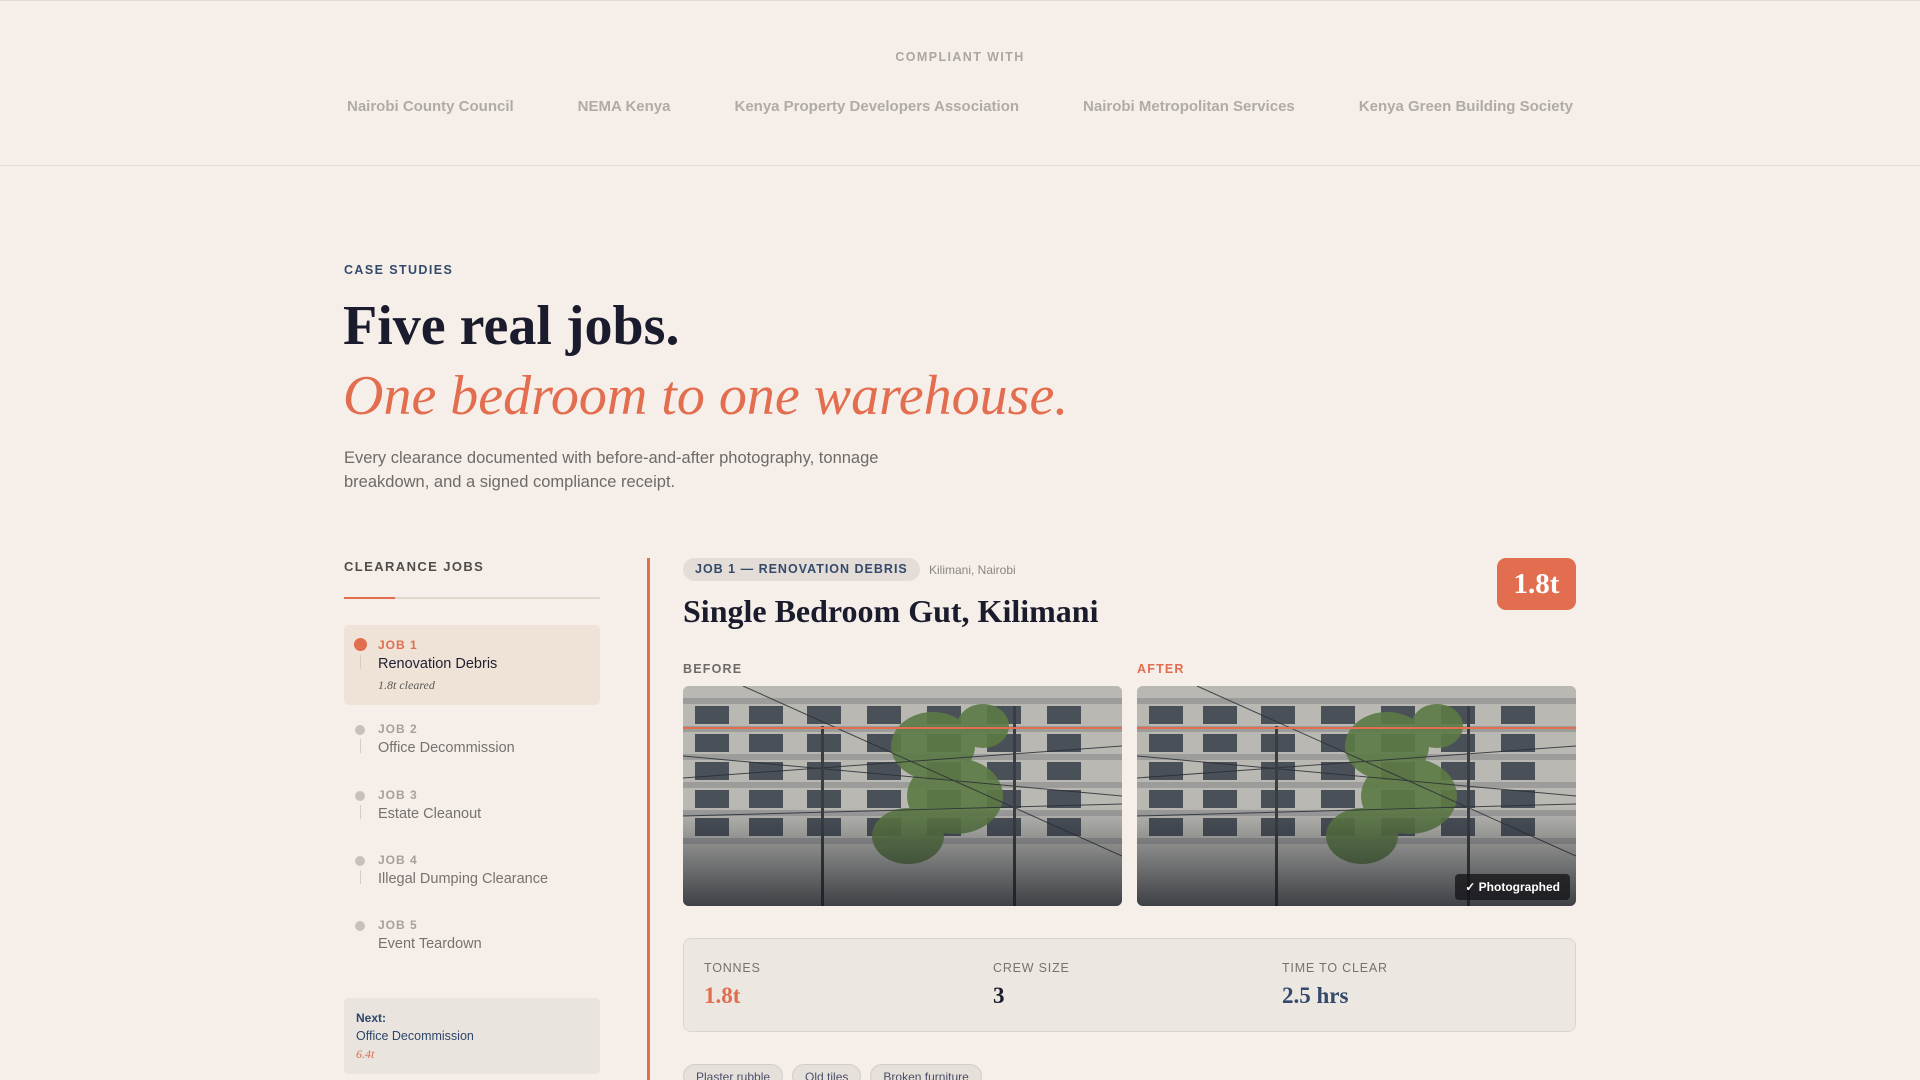 The width and height of the screenshot is (1920, 1080). I want to click on page-title: Five real jobs., so click(511, 326).